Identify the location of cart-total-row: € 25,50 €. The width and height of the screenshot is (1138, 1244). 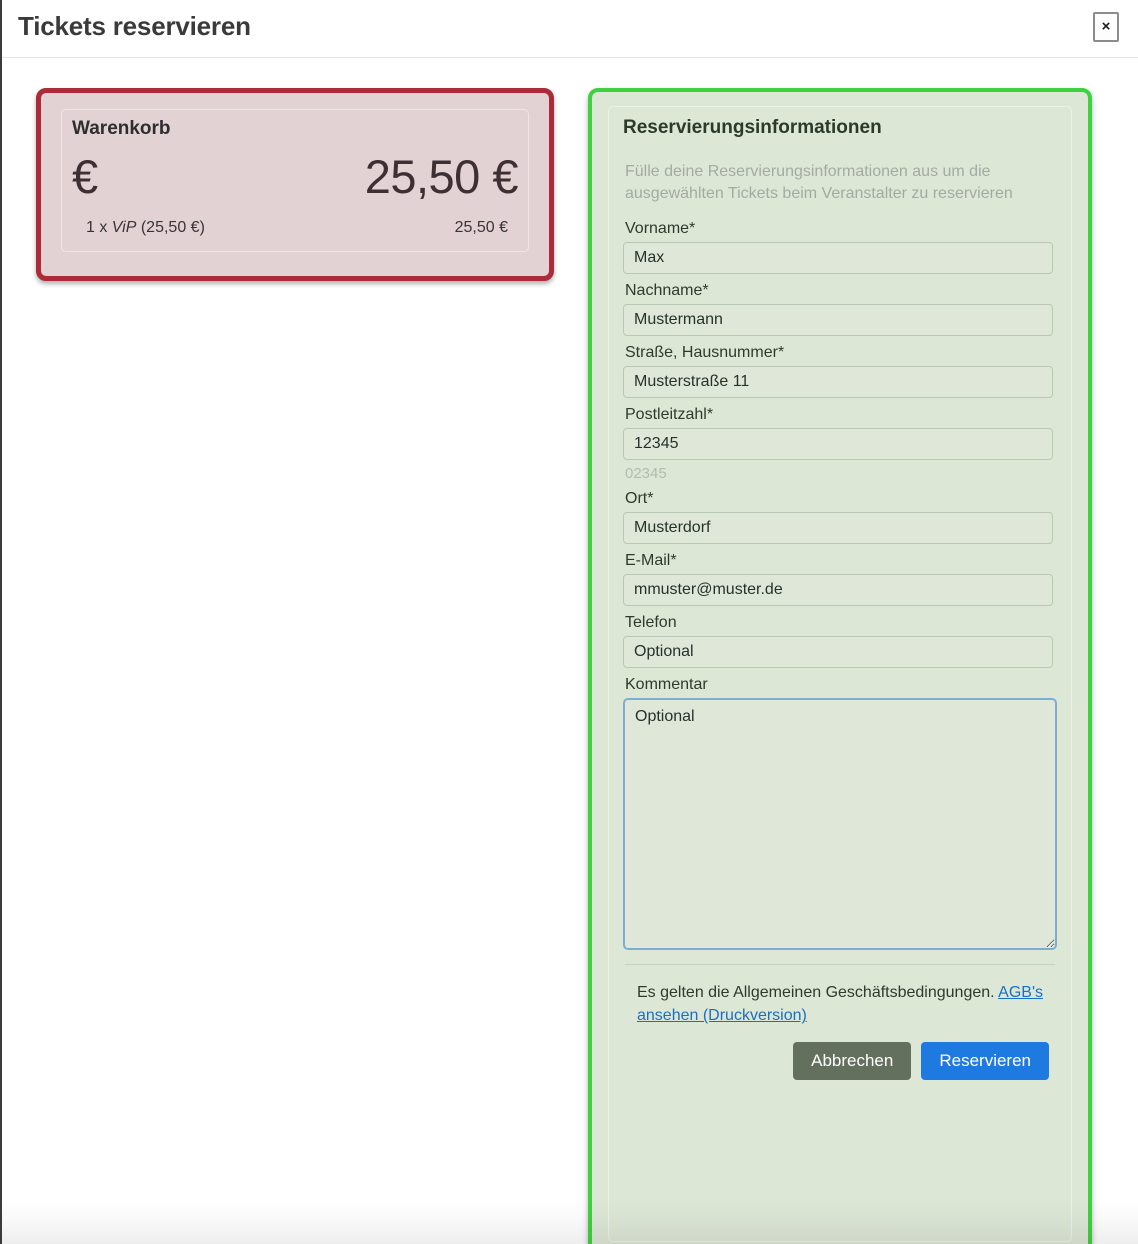
(295, 176).